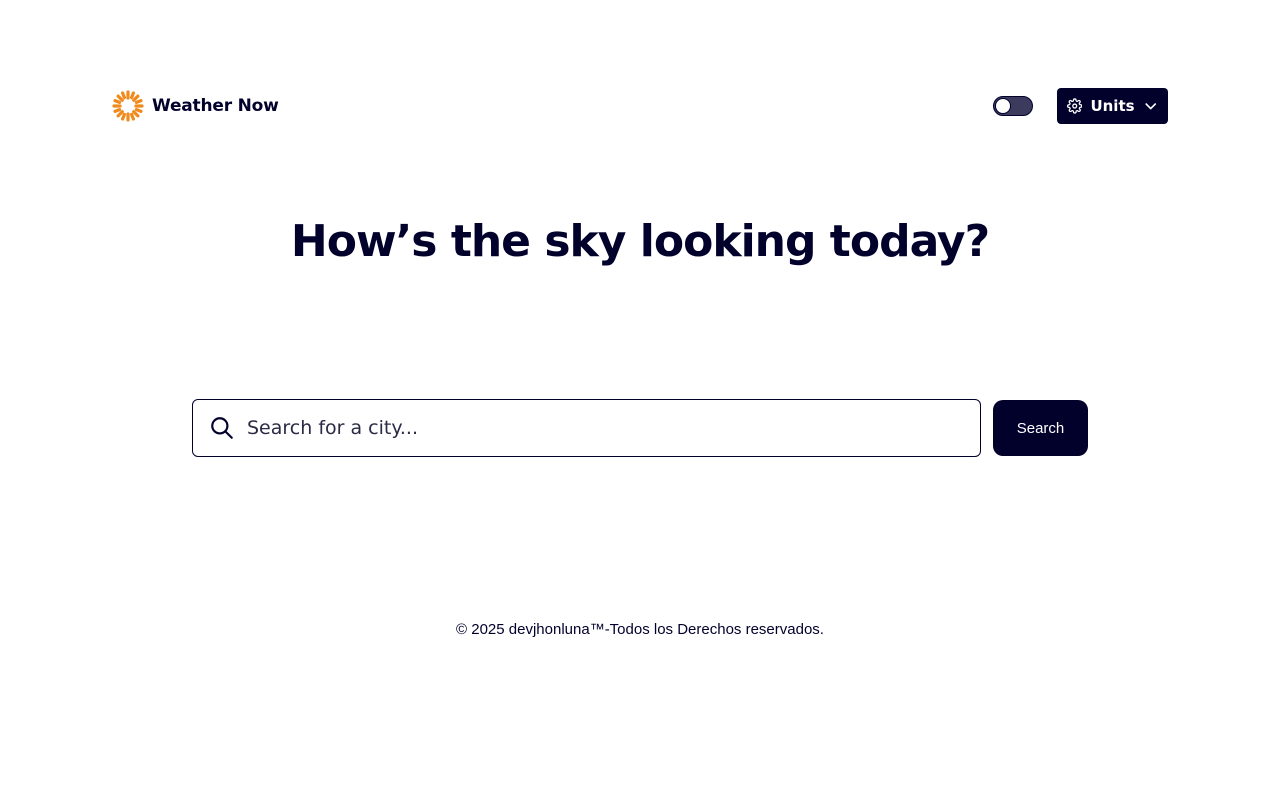 This screenshot has height=800, width=1280. I want to click on brand: Weather Now, so click(195, 106).